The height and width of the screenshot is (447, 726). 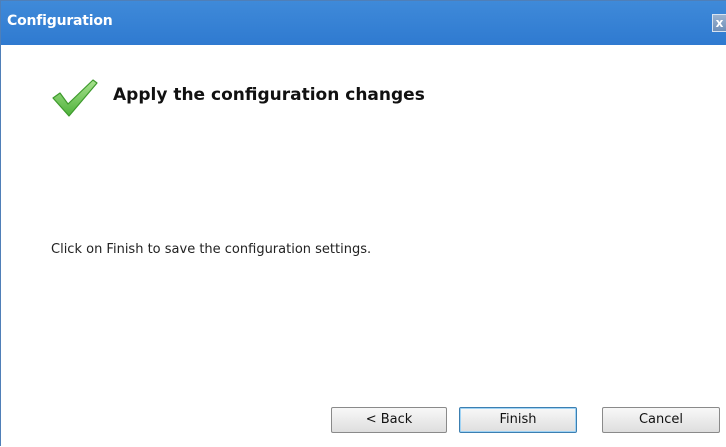 I want to click on close-icon: x, so click(x=719, y=23).